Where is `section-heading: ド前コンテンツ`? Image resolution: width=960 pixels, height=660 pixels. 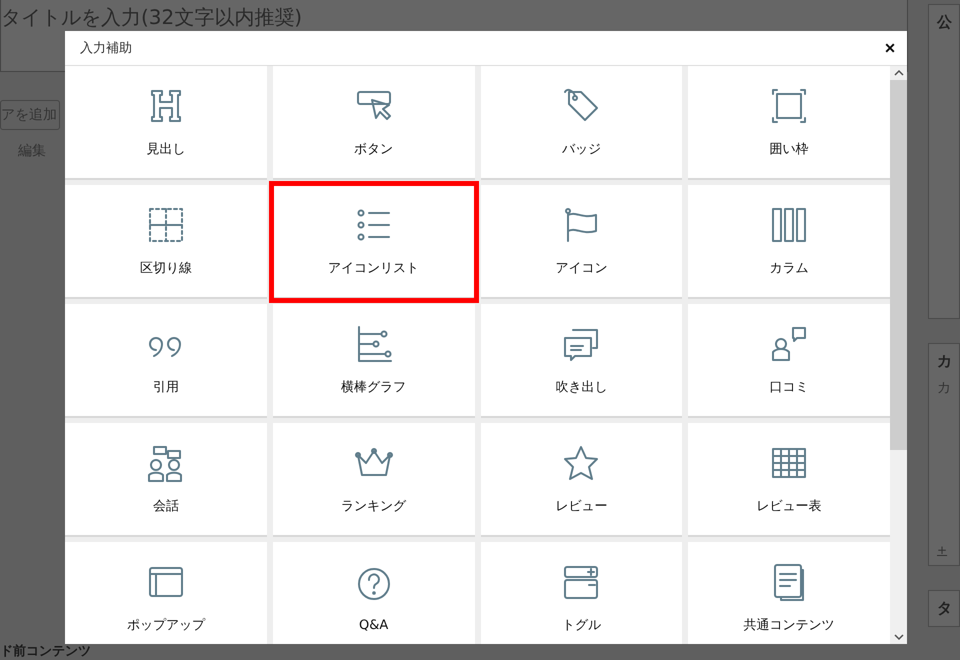 section-heading: ド前コンテンツ is located at coordinates (46, 652).